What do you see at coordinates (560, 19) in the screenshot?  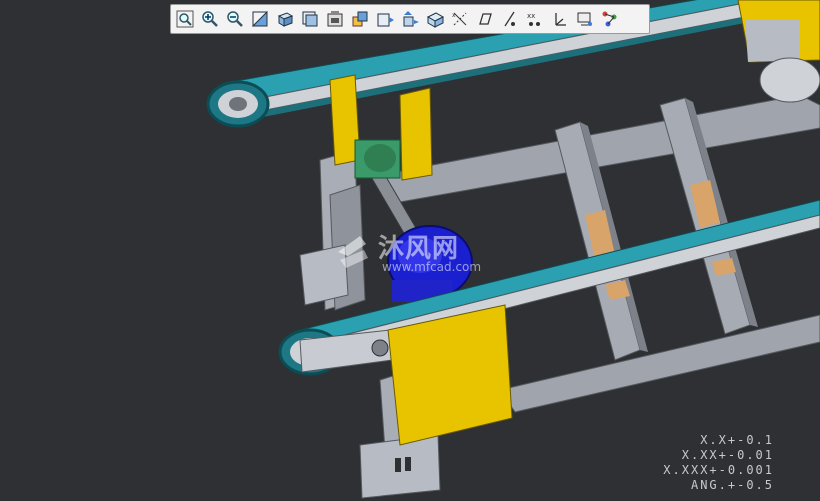 I see `annotations-icon` at bounding box center [560, 19].